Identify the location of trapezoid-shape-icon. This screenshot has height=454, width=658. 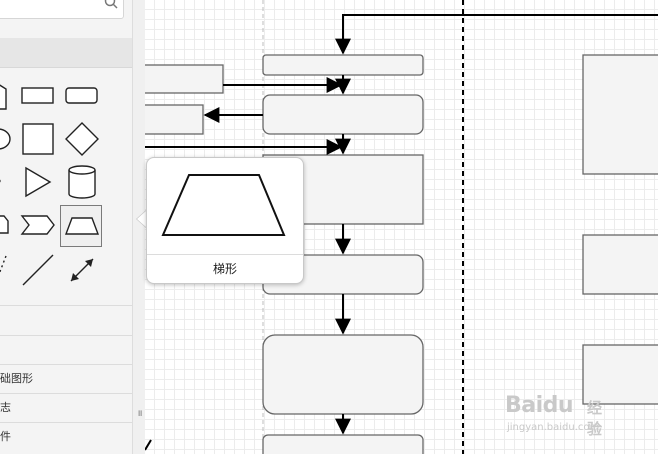
(82, 226).